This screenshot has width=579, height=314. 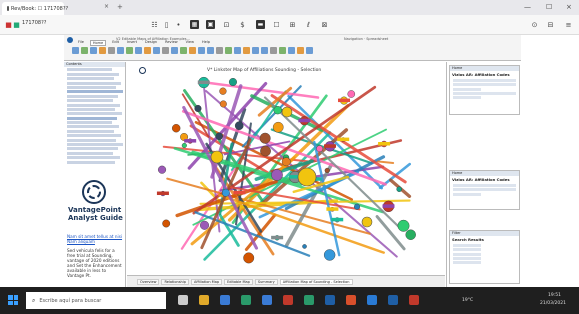 What do you see at coordinates (34, 23) in the screenshot?
I see `address-text: 171708??` at bounding box center [34, 23].